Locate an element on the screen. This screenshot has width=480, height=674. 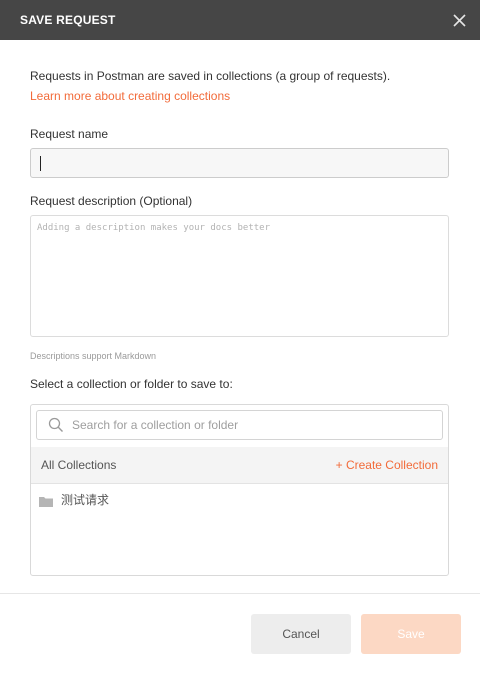
close-icon is located at coordinates (459, 20).